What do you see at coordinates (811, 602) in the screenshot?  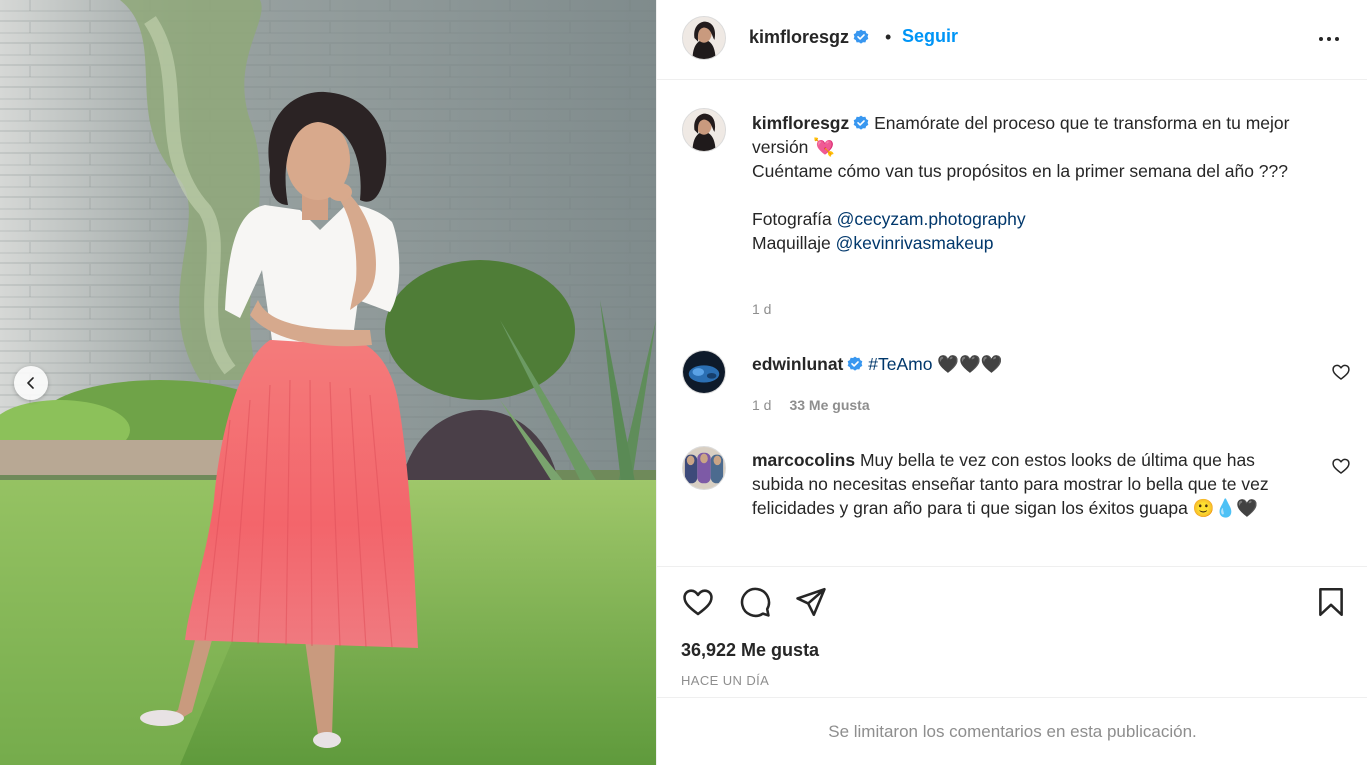 I see `send-icon` at bounding box center [811, 602].